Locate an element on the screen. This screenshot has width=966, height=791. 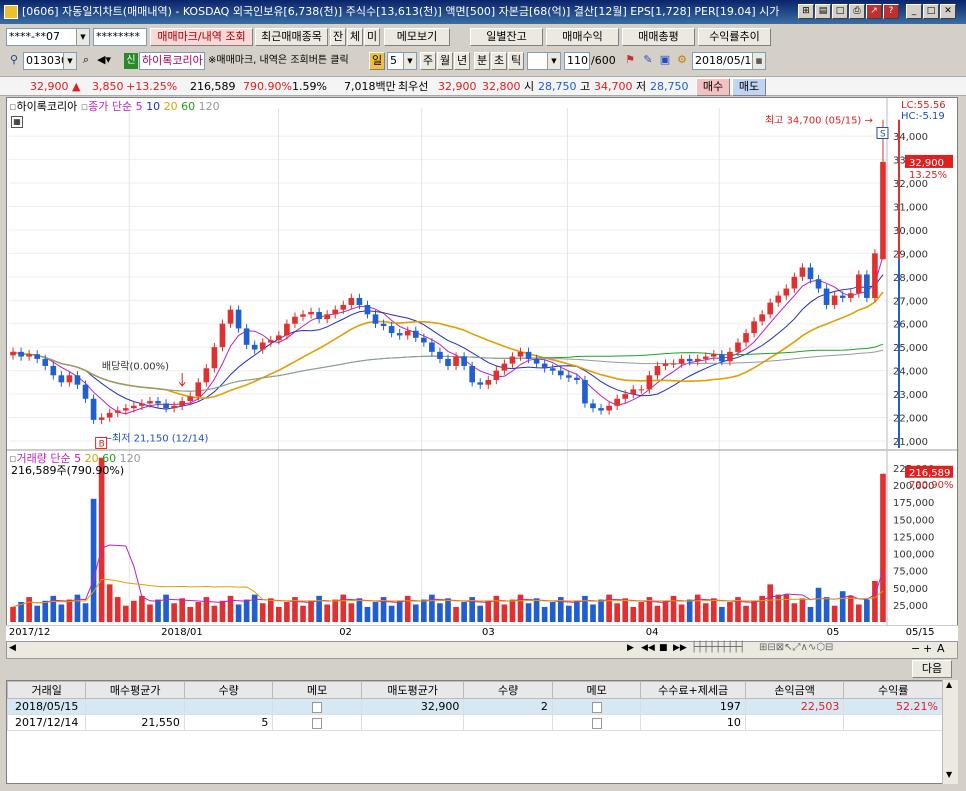
sell-button: 매도 is located at coordinates (749, 87).